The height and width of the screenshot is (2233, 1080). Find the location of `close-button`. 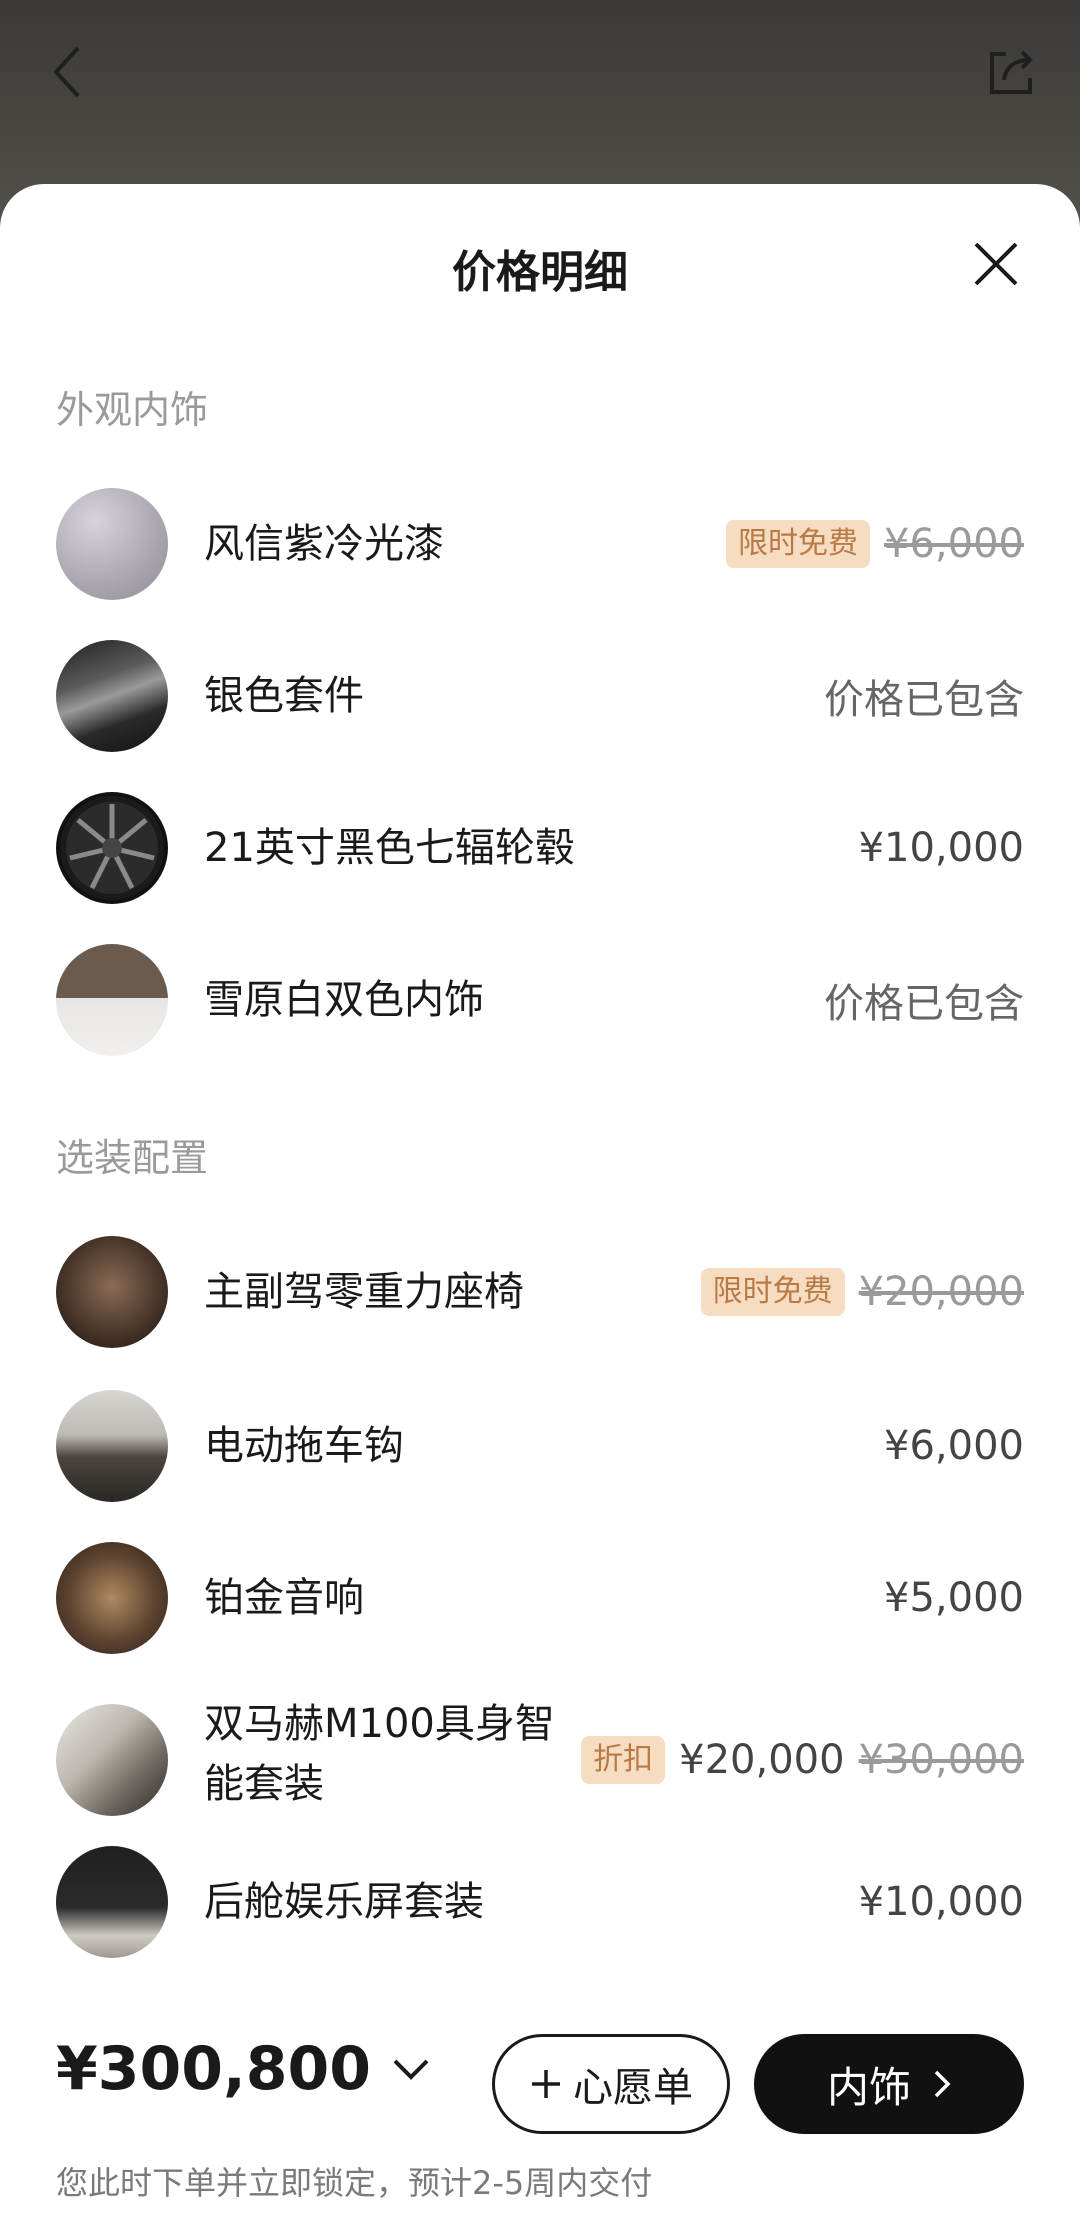

close-button is located at coordinates (996, 264).